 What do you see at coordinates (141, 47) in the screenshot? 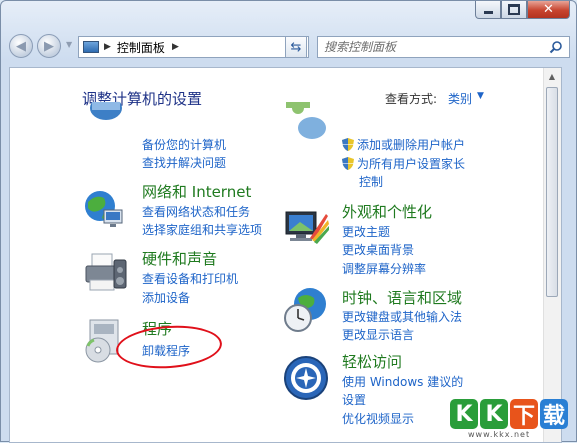
I see `breadcrumb-control-panel: 控制面板` at bounding box center [141, 47].